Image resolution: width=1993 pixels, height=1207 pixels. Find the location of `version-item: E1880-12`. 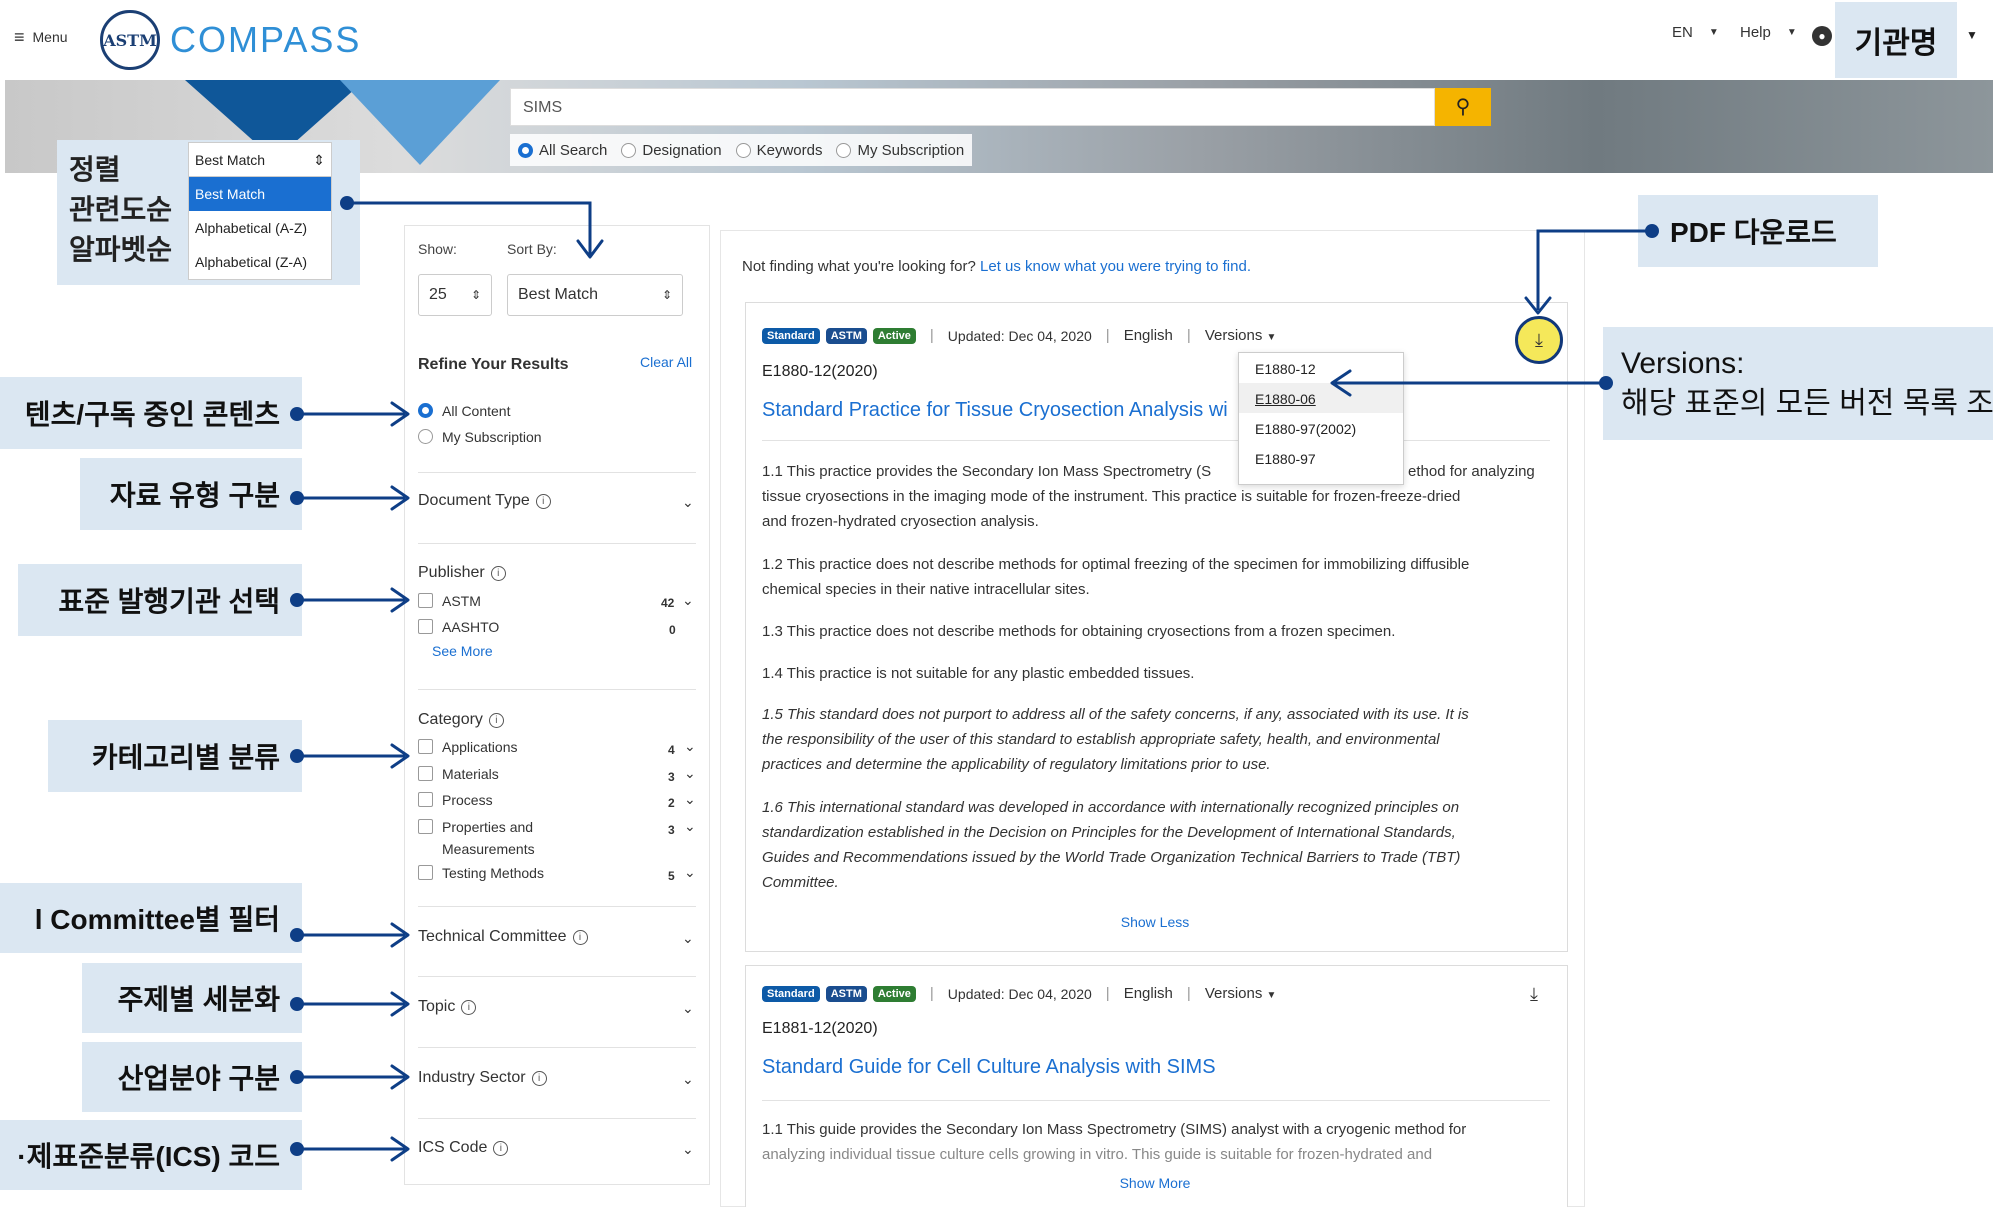

version-item: E1880-12 is located at coordinates (1321, 368).